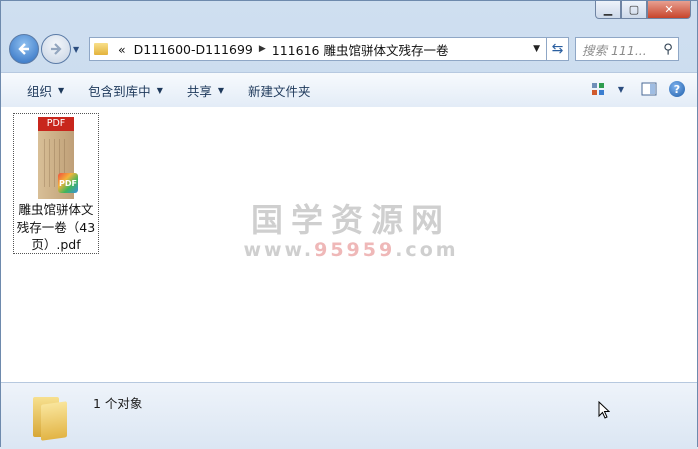  I want to click on help-icon: ?, so click(677, 89).